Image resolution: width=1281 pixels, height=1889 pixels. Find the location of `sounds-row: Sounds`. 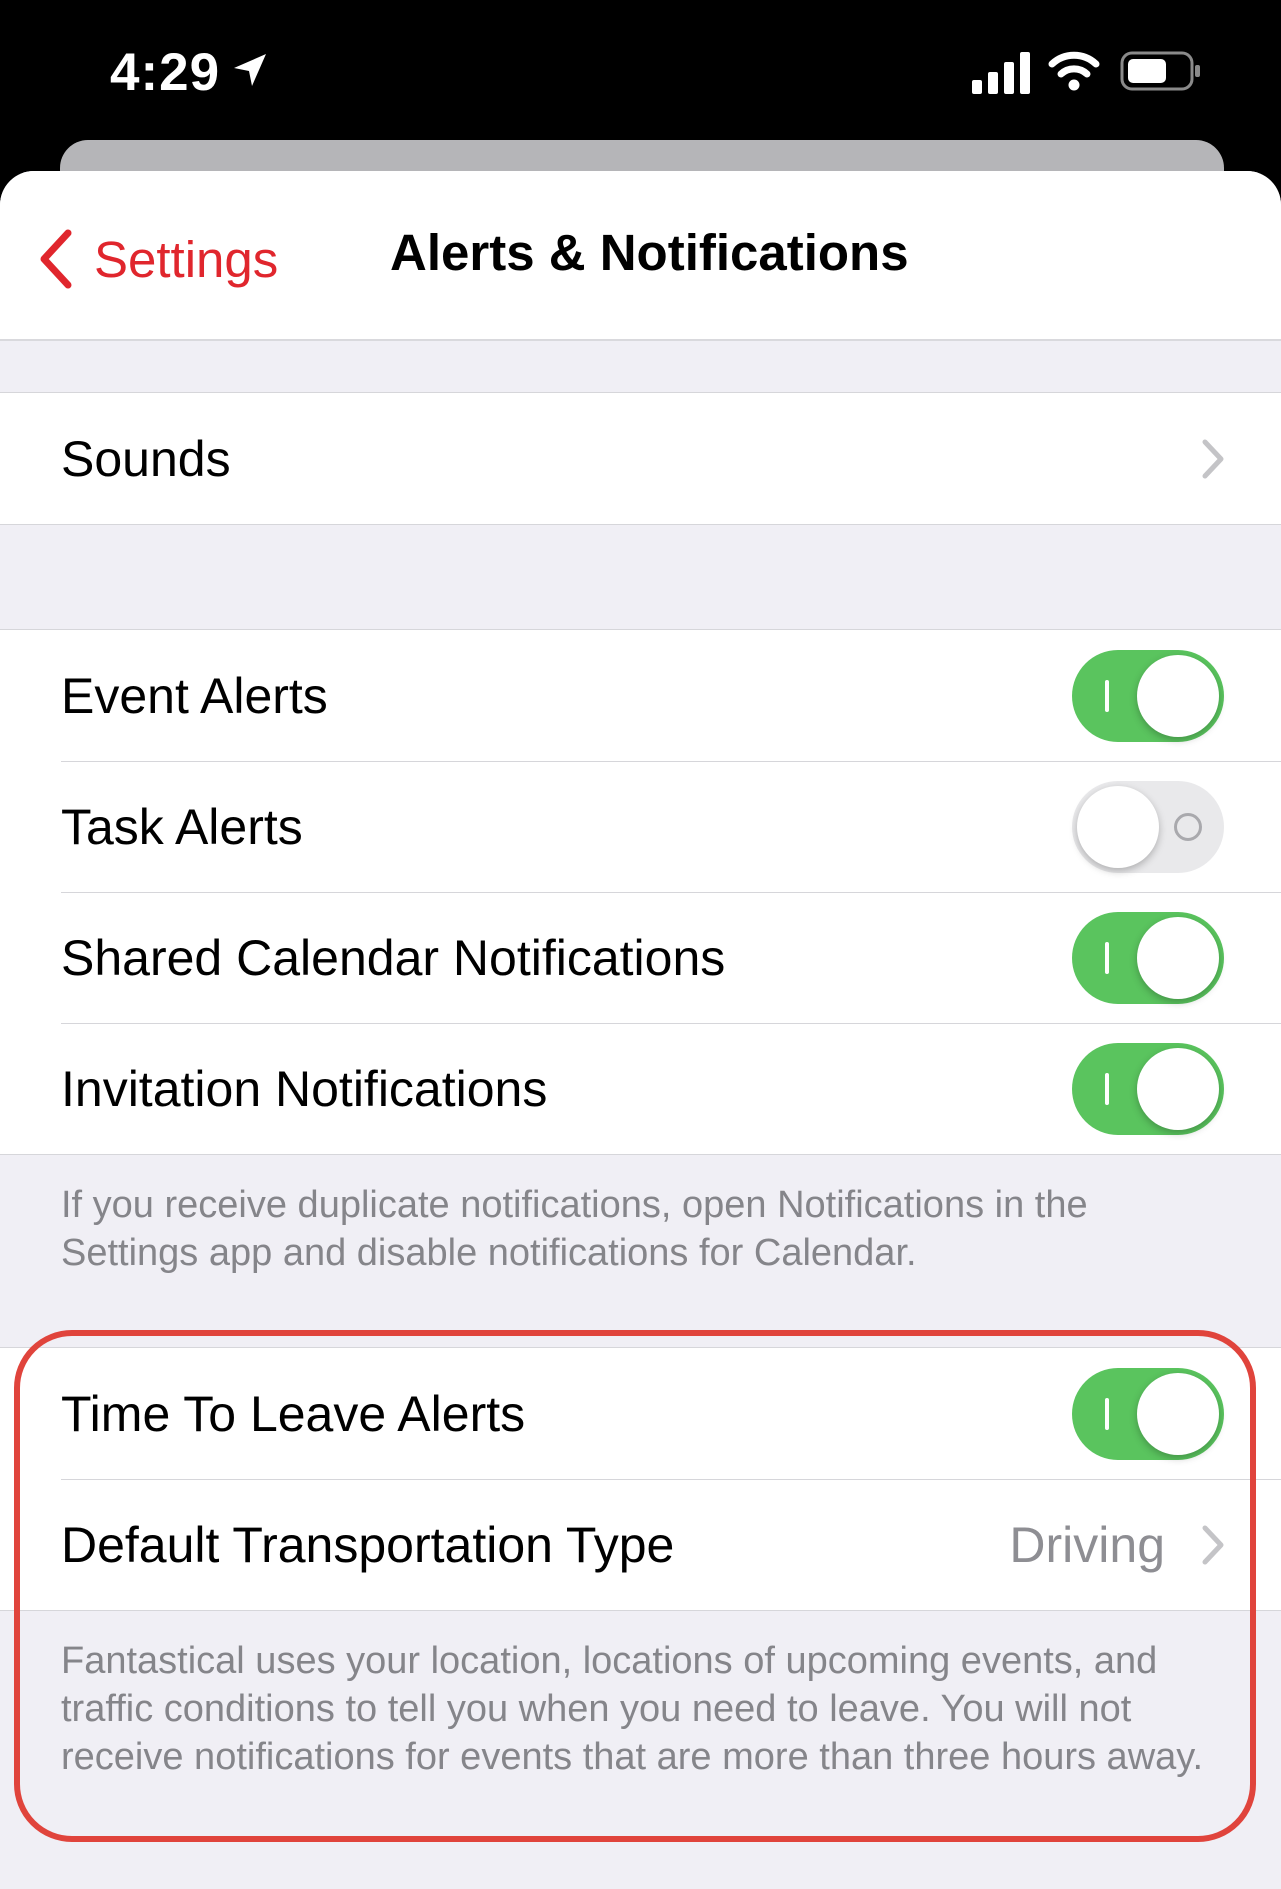

sounds-row: Sounds is located at coordinates (640, 458).